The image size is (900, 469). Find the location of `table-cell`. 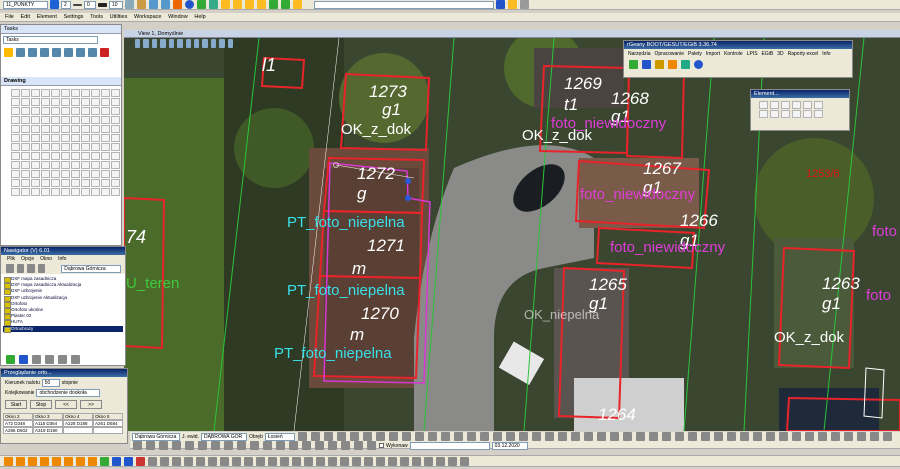

table-cell is located at coordinates (108, 430).